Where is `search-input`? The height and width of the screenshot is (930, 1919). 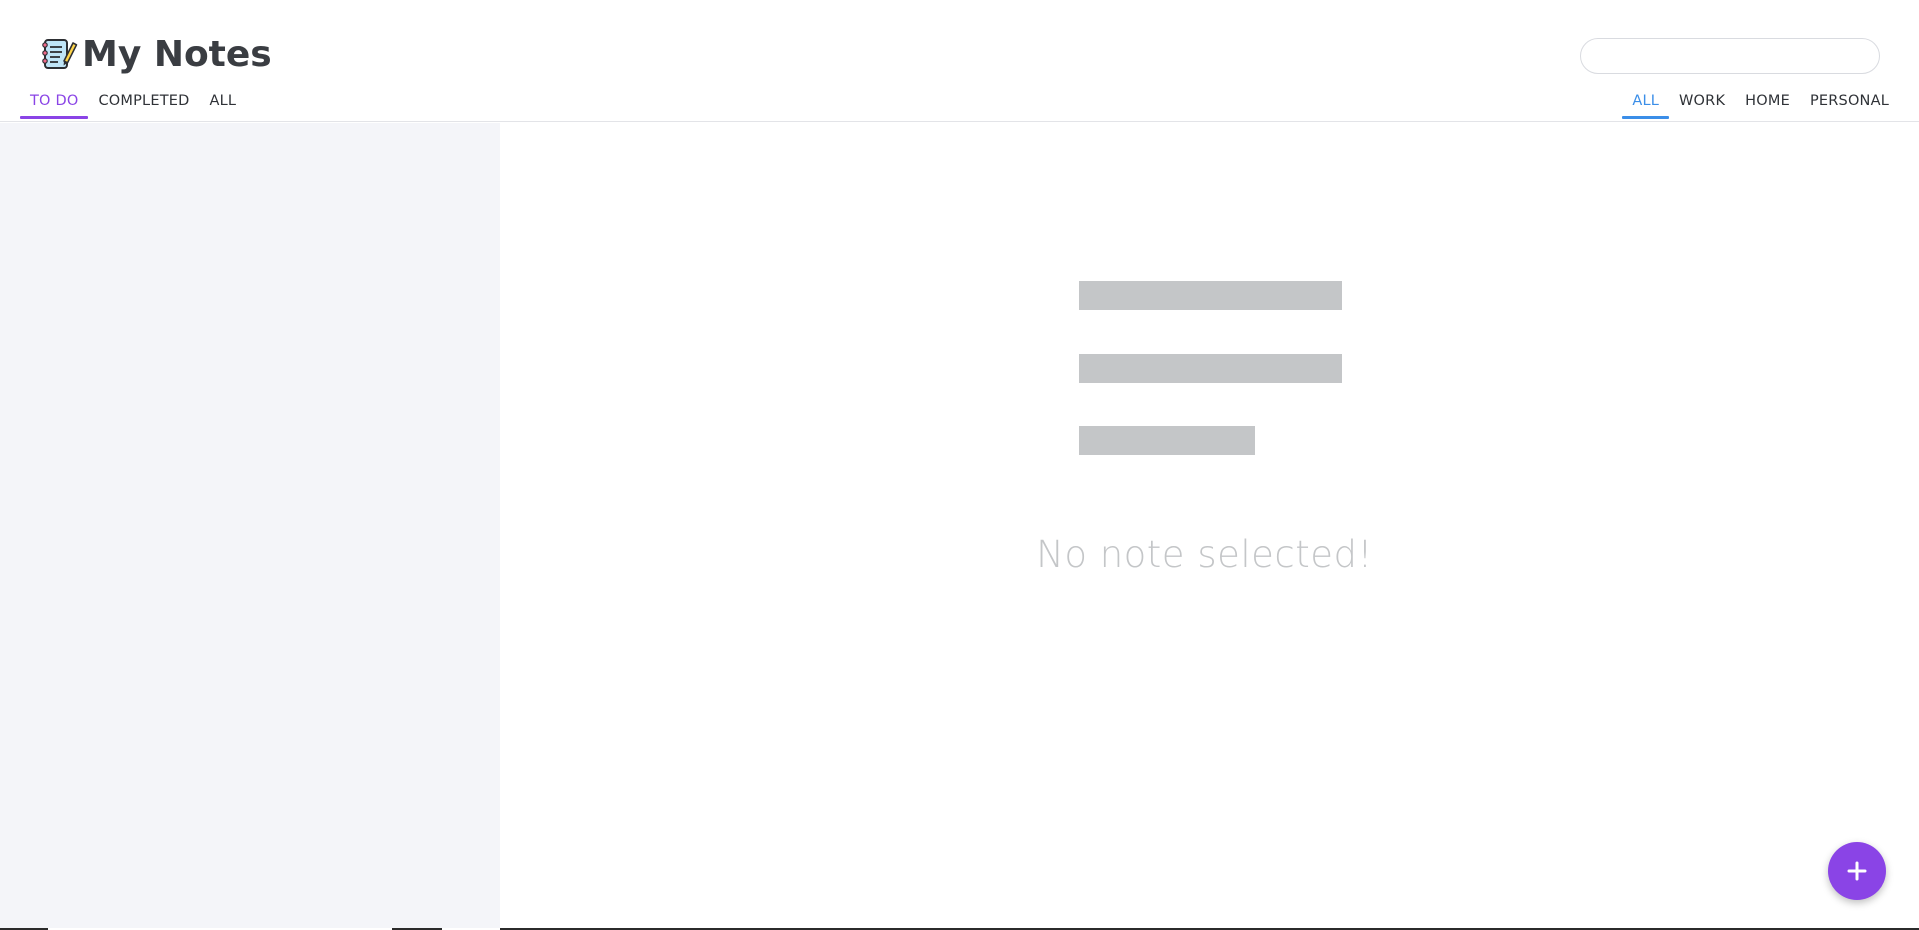
search-input is located at coordinates (1730, 56).